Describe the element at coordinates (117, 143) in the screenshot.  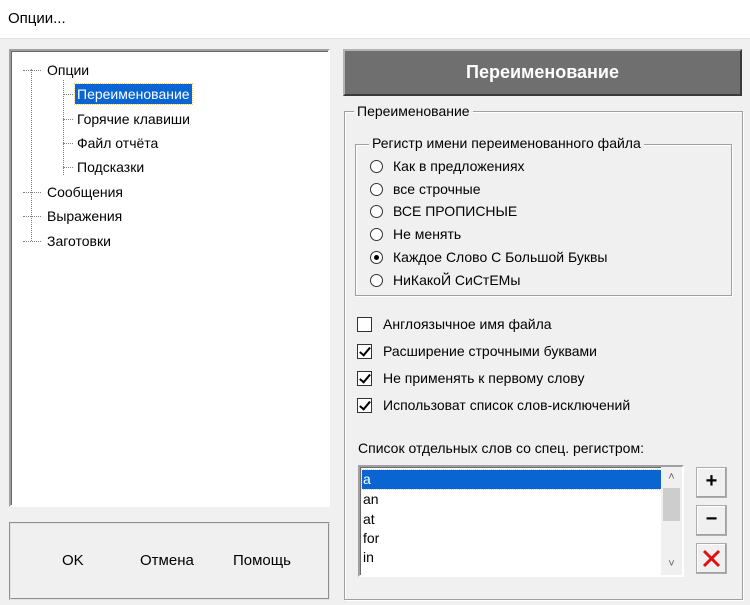
I see `tree-item-report-file: Файл отчёта` at that location.